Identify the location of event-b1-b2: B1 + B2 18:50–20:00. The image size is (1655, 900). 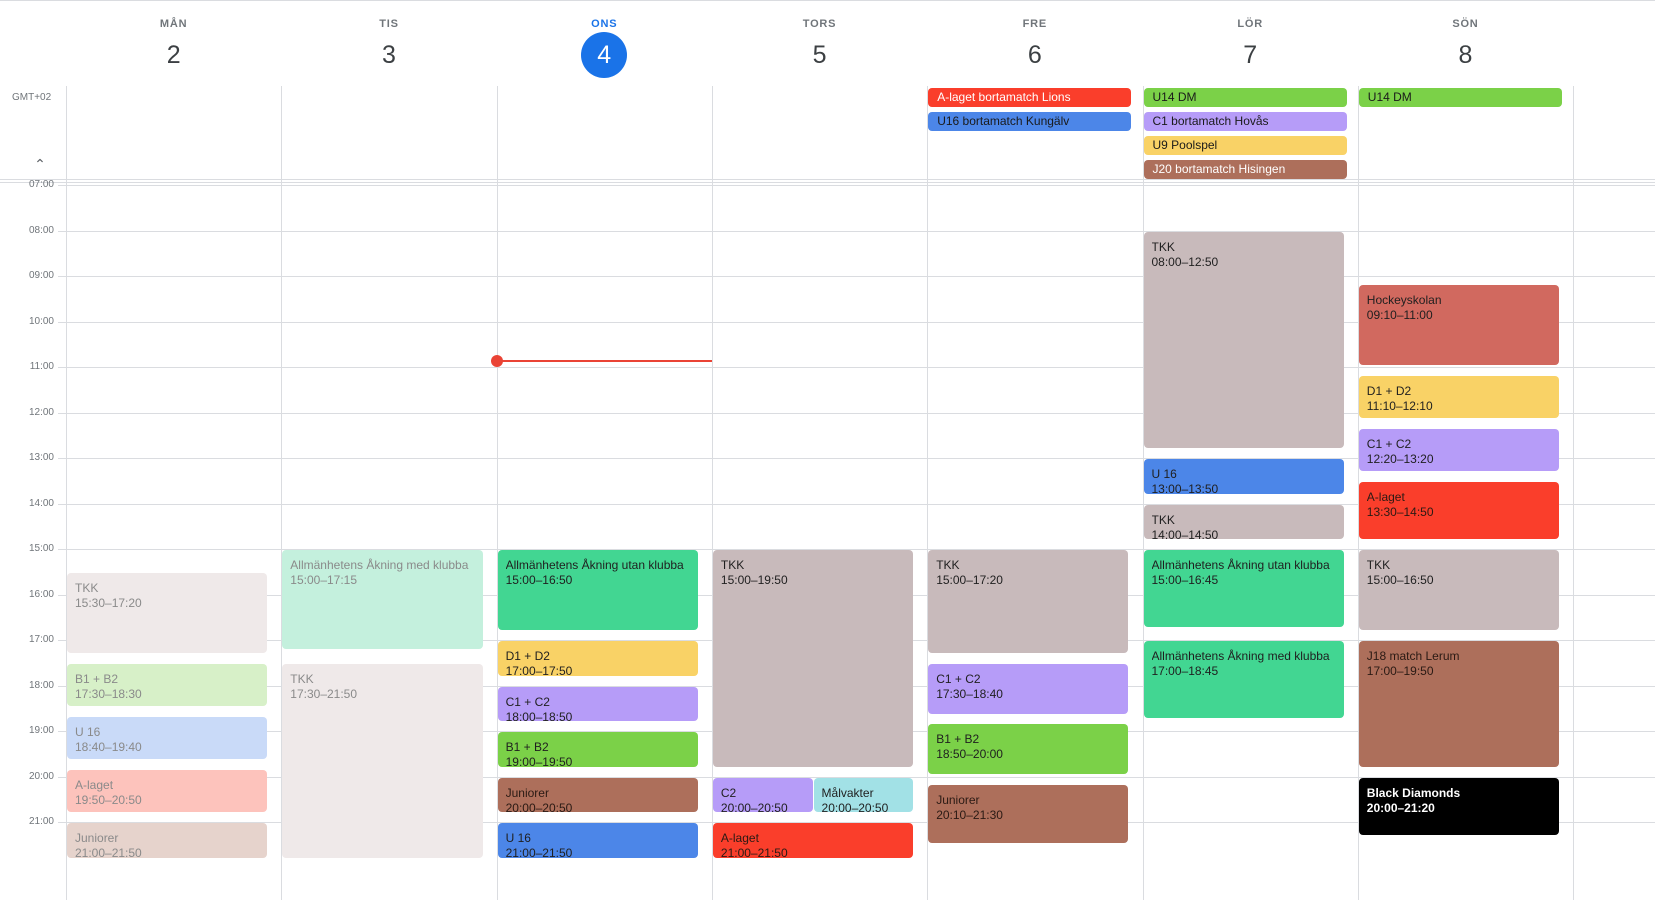
(1028, 749).